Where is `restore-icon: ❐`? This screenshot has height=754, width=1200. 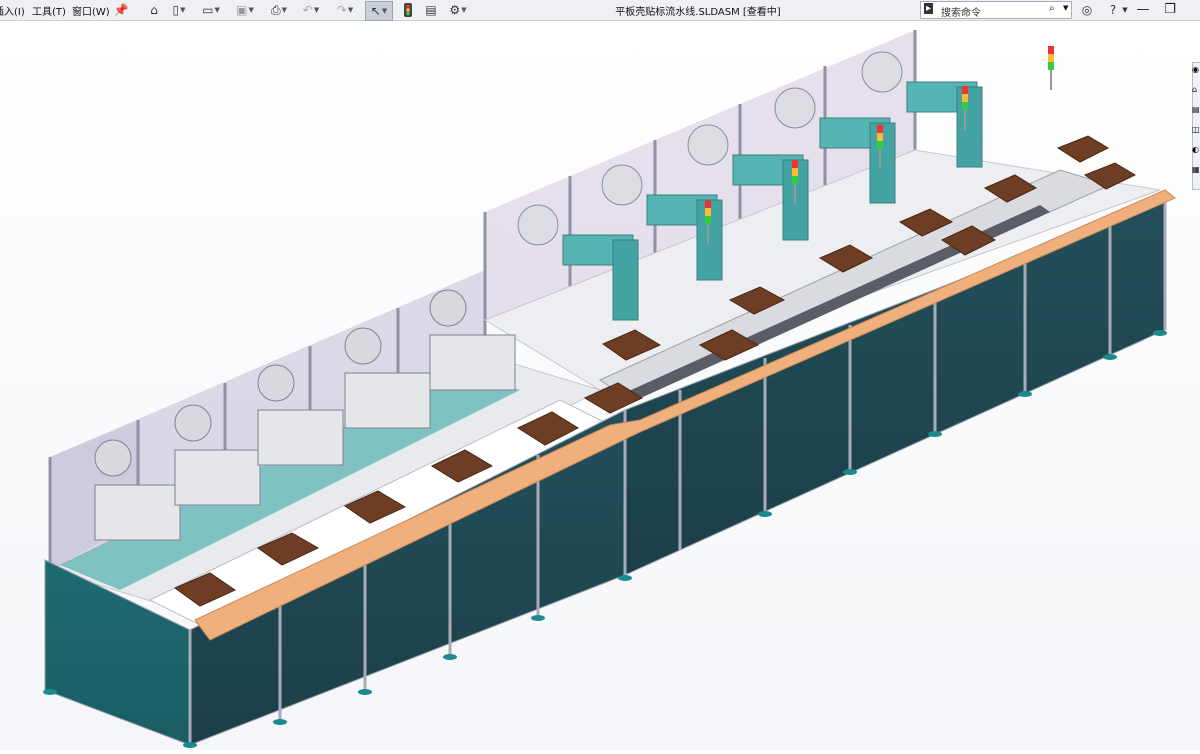 restore-icon: ❐ is located at coordinates (1170, 10).